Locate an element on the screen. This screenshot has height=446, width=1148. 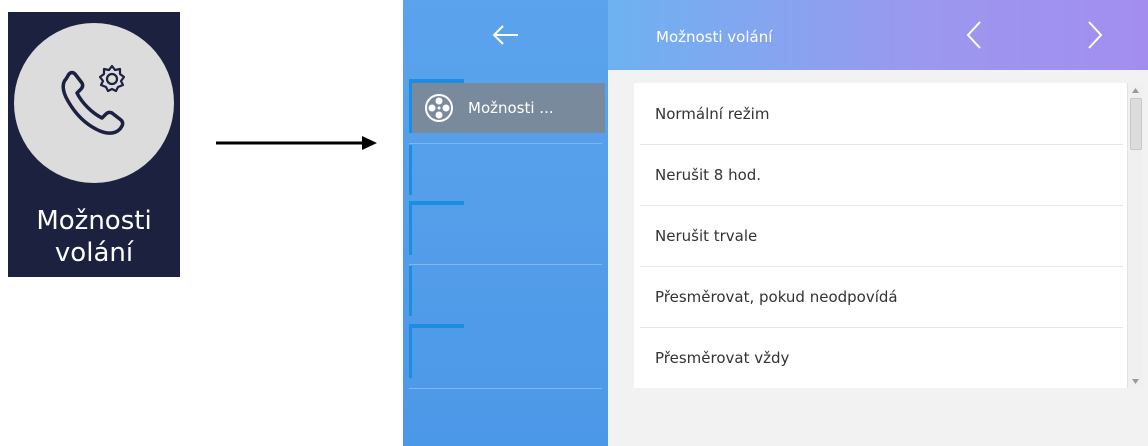
app-label: Možnosti volání is located at coordinates (94, 237).